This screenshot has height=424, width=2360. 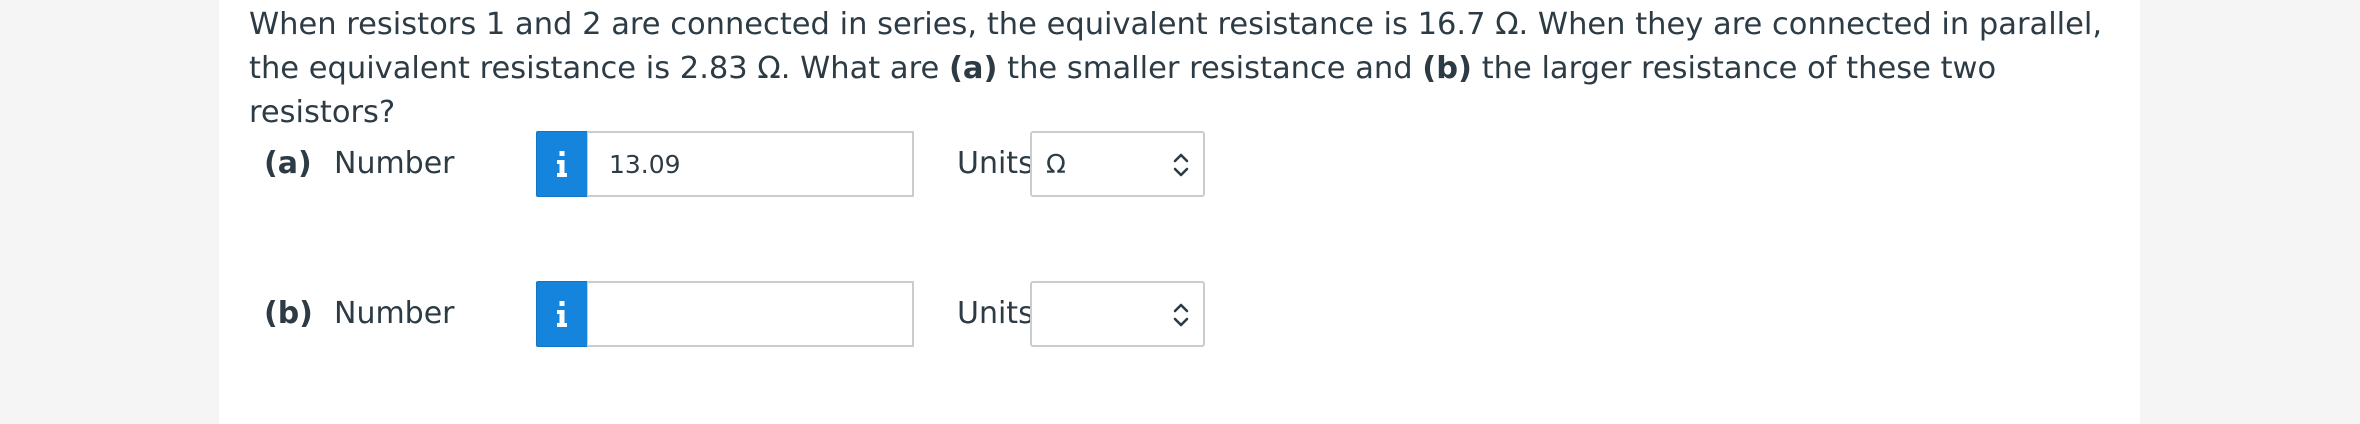 What do you see at coordinates (750, 164) in the screenshot?
I see `number-input-a` at bounding box center [750, 164].